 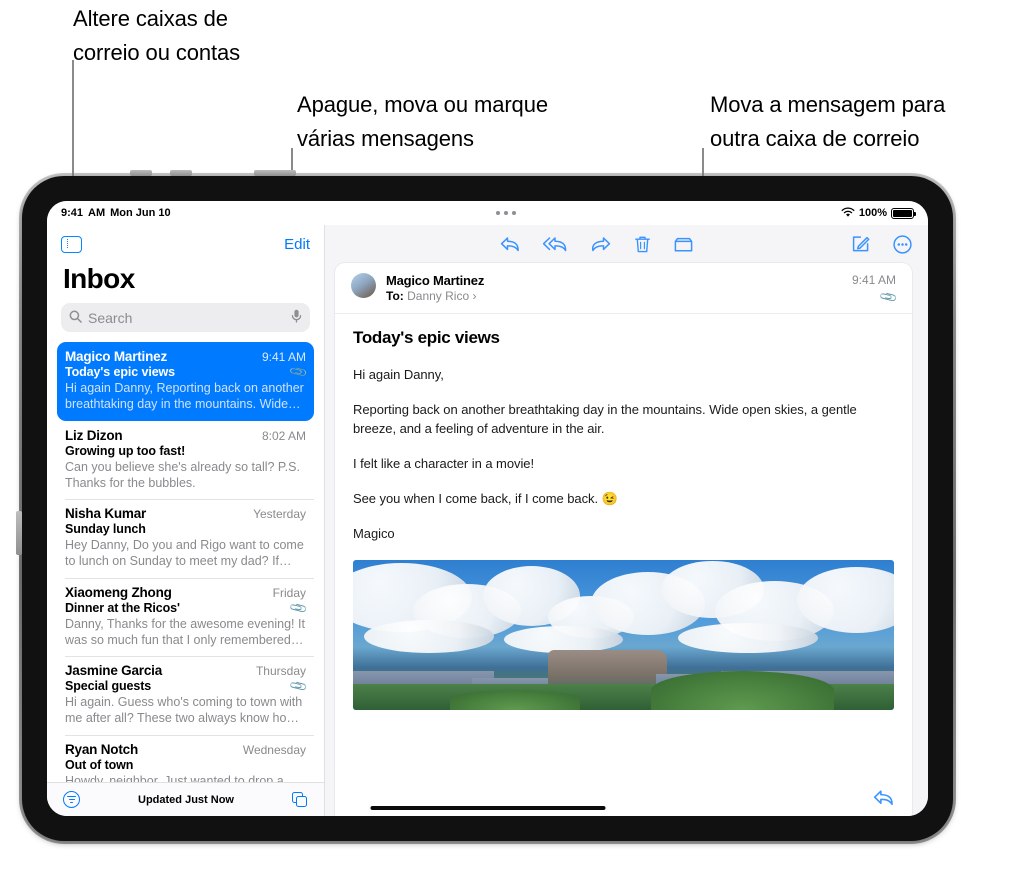 I want to click on more-ellipsis-circle-icon, so click(x=902, y=244).